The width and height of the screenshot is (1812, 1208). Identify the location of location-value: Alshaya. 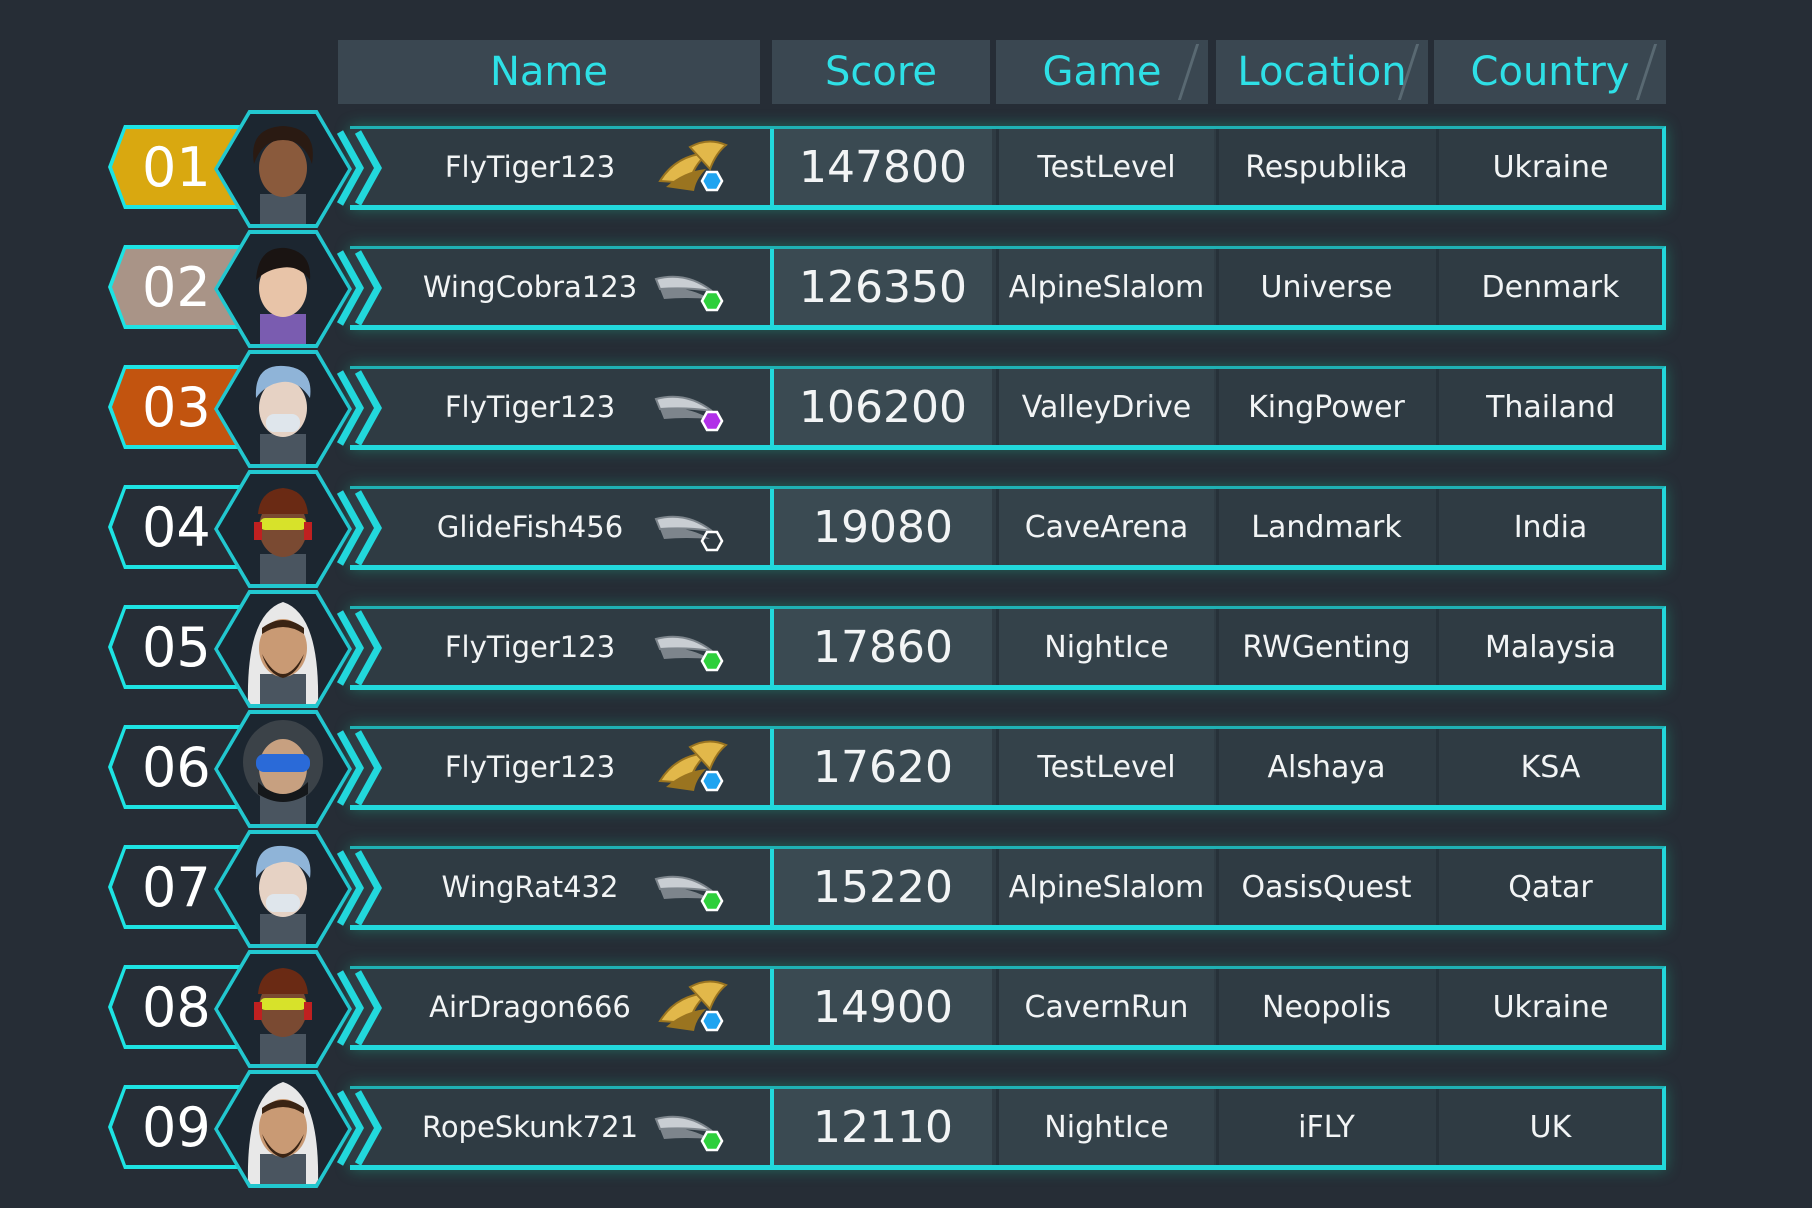
(1326, 767).